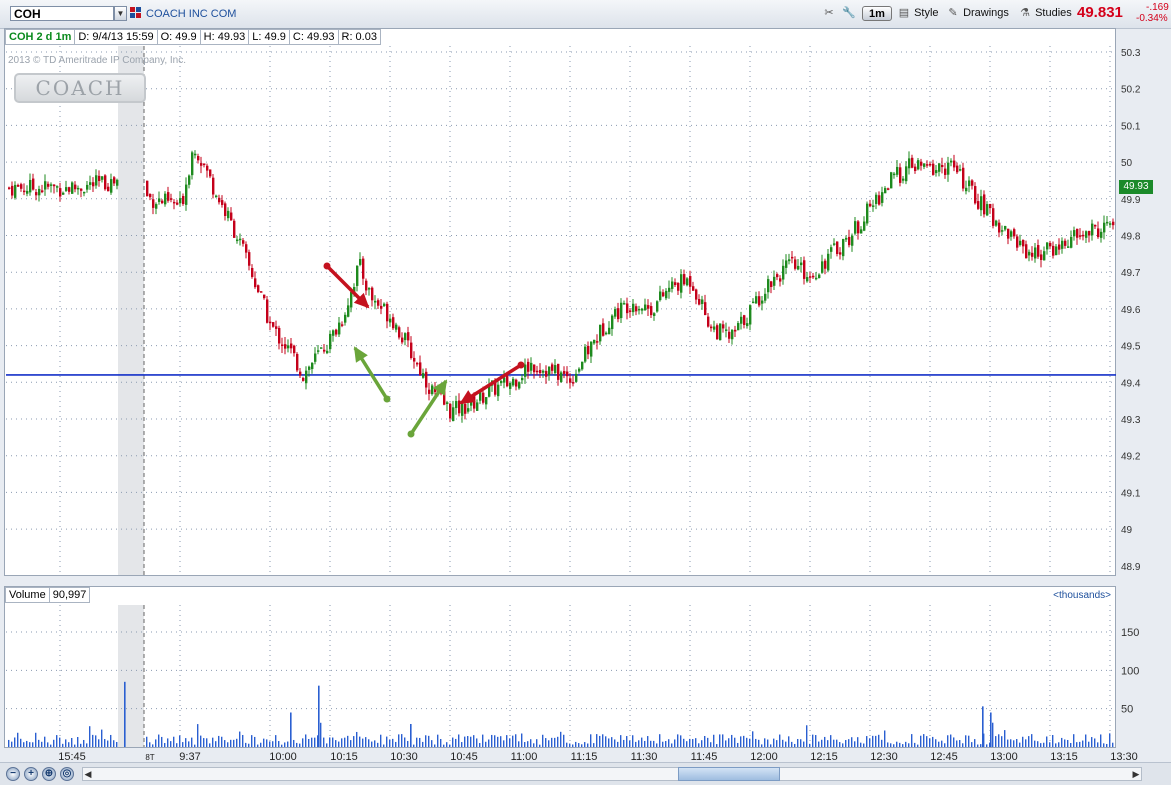 The height and width of the screenshot is (785, 1171). Describe the element at coordinates (1130, 671) in the screenshot. I see `volume-tick-label: 100` at that location.